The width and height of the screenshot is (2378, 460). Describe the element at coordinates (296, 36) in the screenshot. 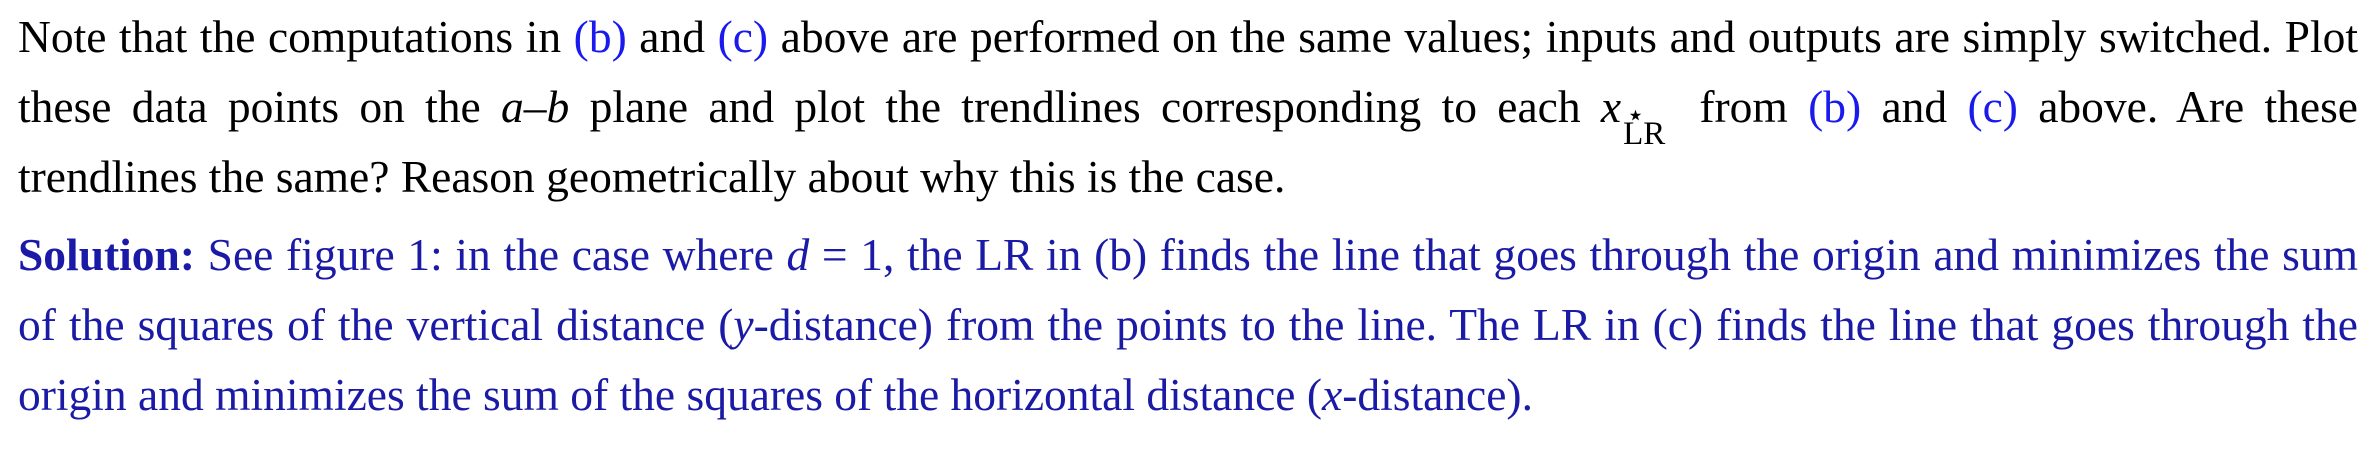

I see `problem-text: Note that the computations in` at that location.